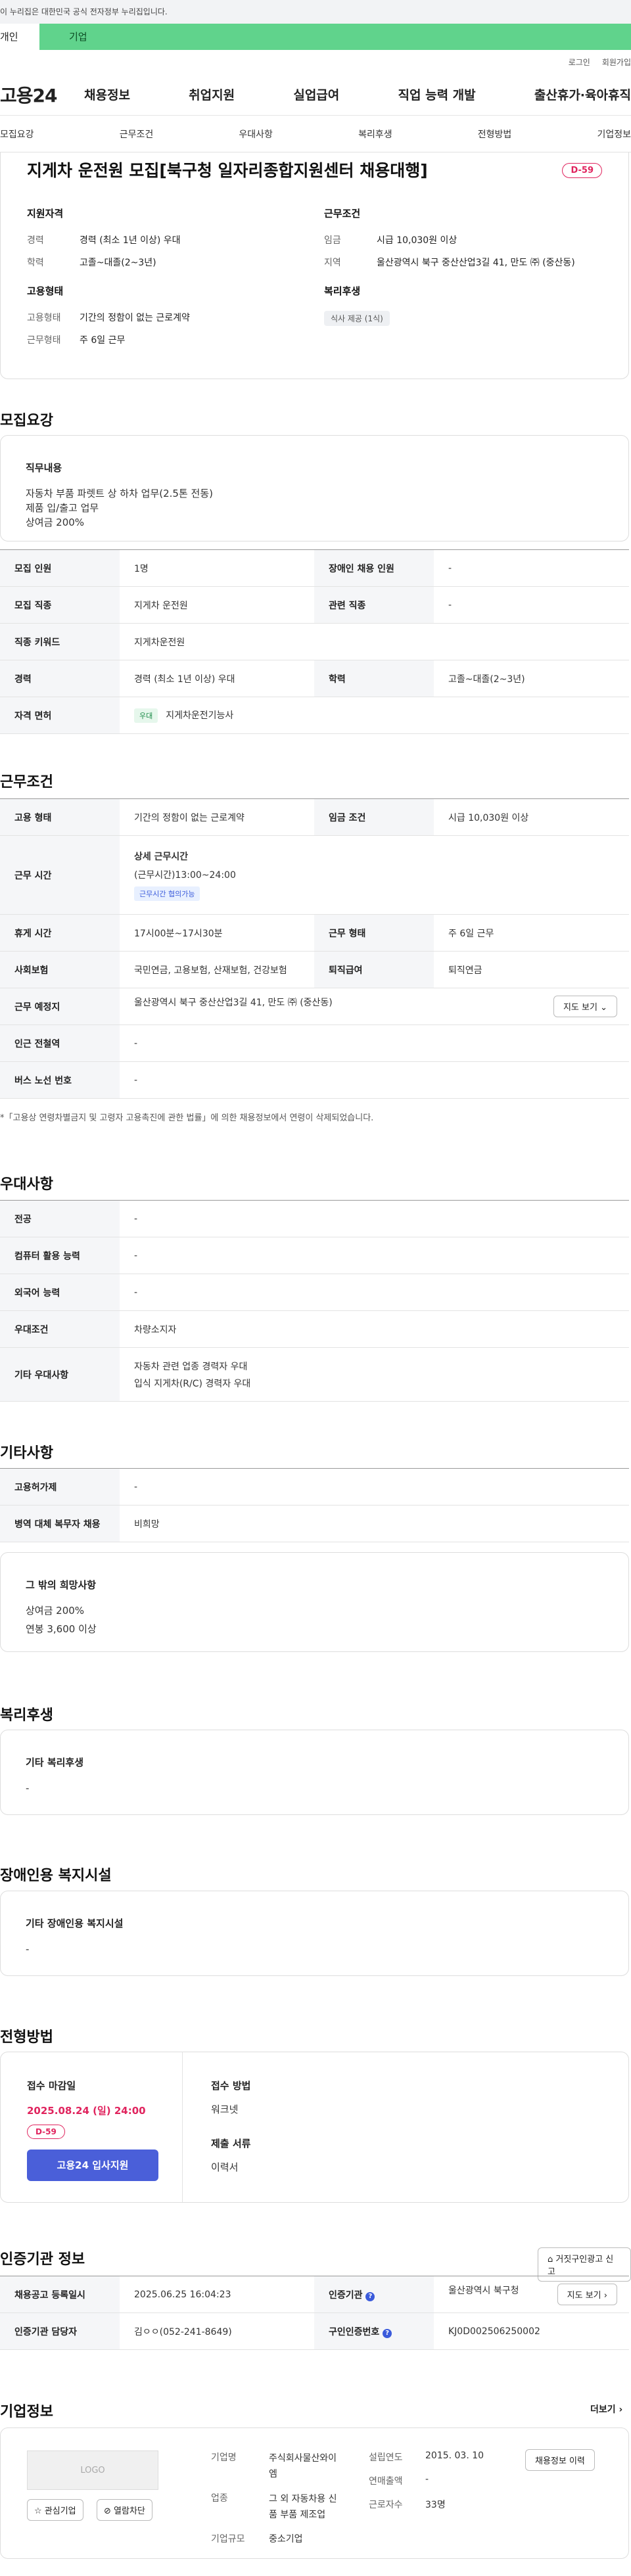 The width and height of the screenshot is (631, 2576). Describe the element at coordinates (256, 134) in the screenshot. I see `tab-pref: 우대사항` at that location.